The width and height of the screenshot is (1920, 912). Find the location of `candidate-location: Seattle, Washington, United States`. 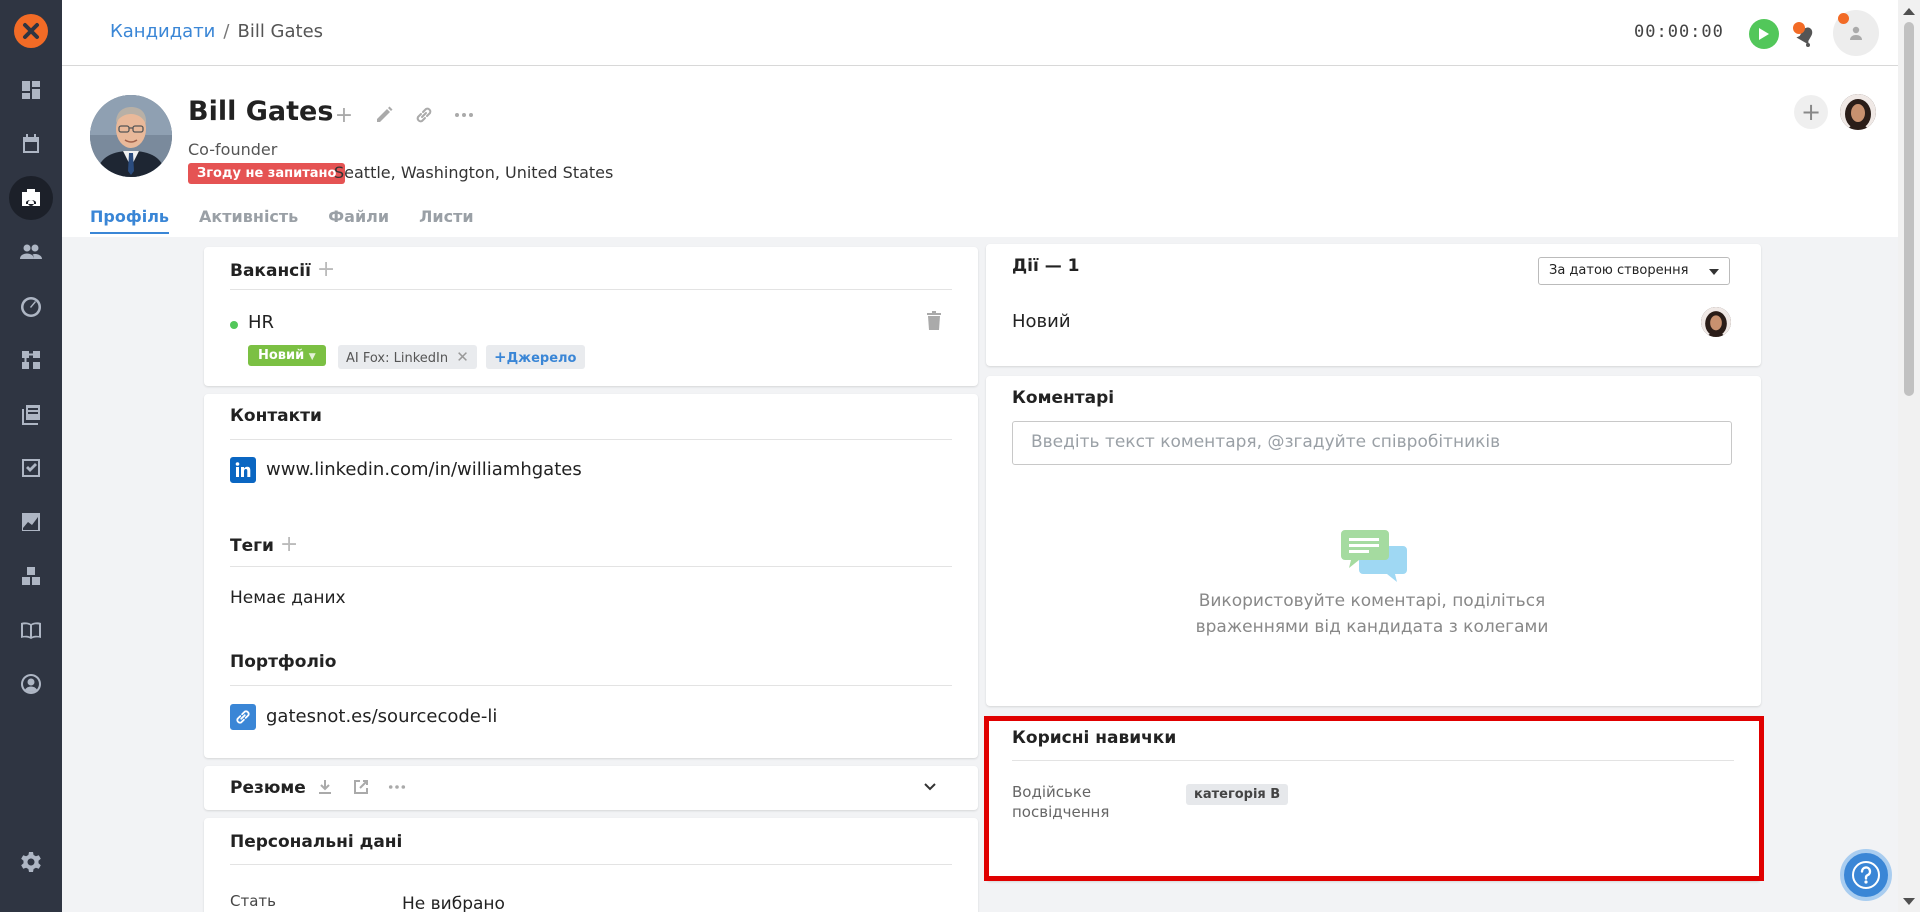

candidate-location: Seattle, Washington, United States is located at coordinates (474, 172).